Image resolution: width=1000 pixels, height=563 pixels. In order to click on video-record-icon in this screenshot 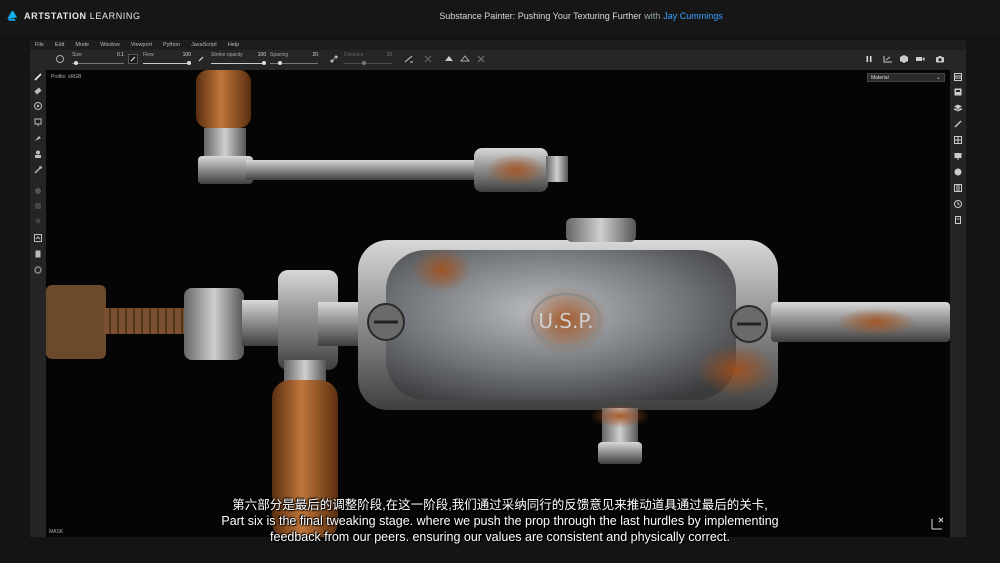, I will do `click(920, 59)`.